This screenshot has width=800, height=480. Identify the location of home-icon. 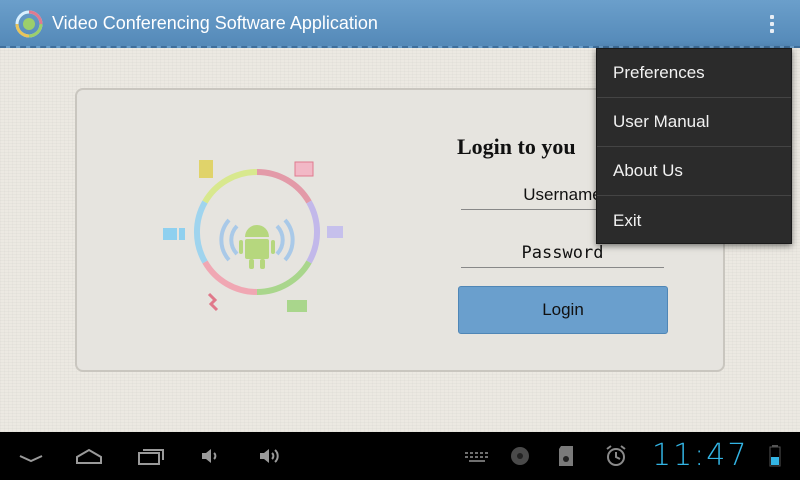
(89, 456).